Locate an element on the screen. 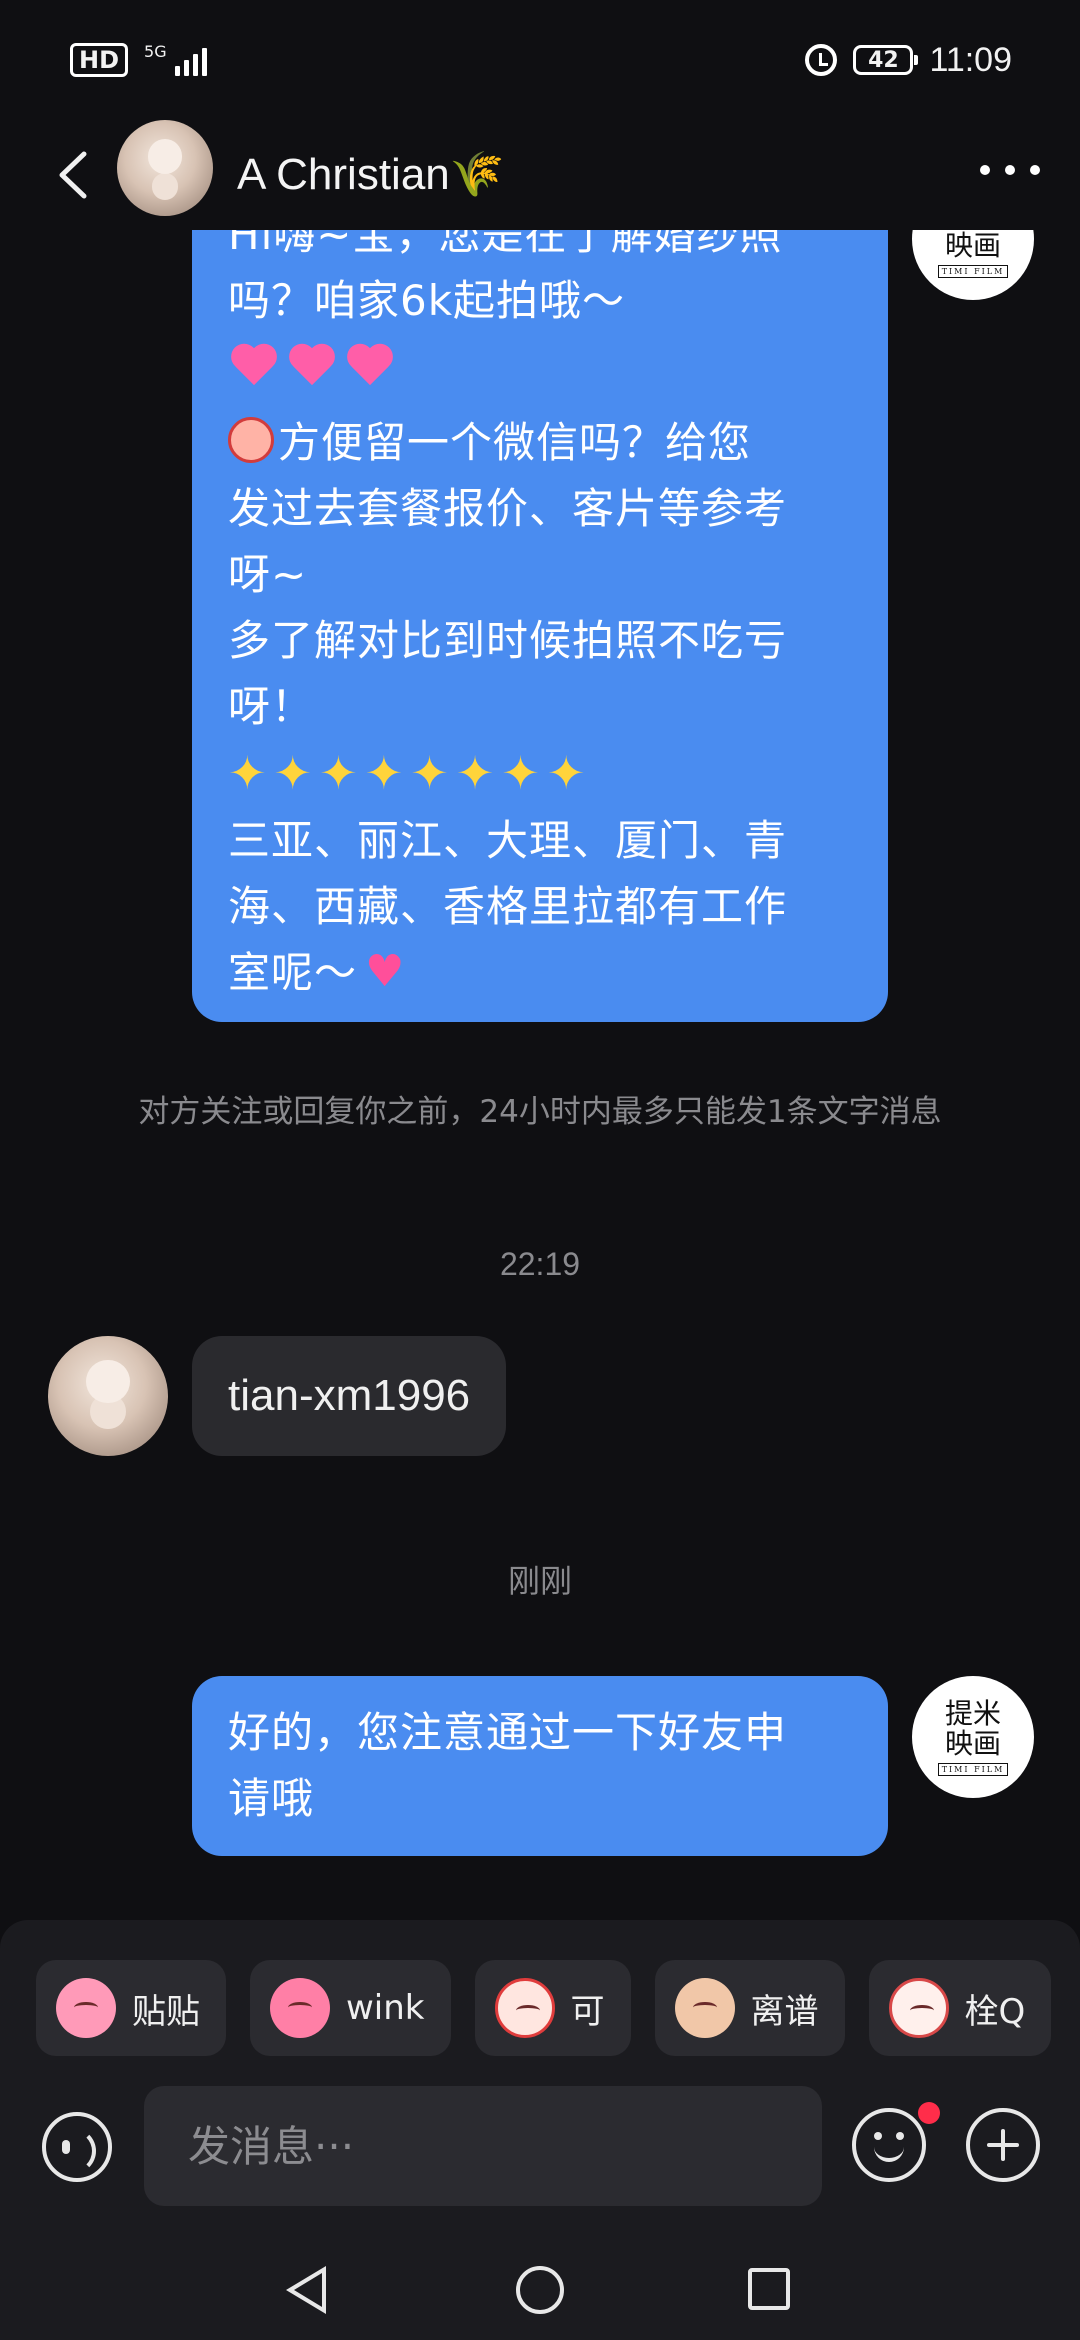  outgoing-message-bubble: 好的，您注意通过一下好友申 请哦 is located at coordinates (540, 1766).